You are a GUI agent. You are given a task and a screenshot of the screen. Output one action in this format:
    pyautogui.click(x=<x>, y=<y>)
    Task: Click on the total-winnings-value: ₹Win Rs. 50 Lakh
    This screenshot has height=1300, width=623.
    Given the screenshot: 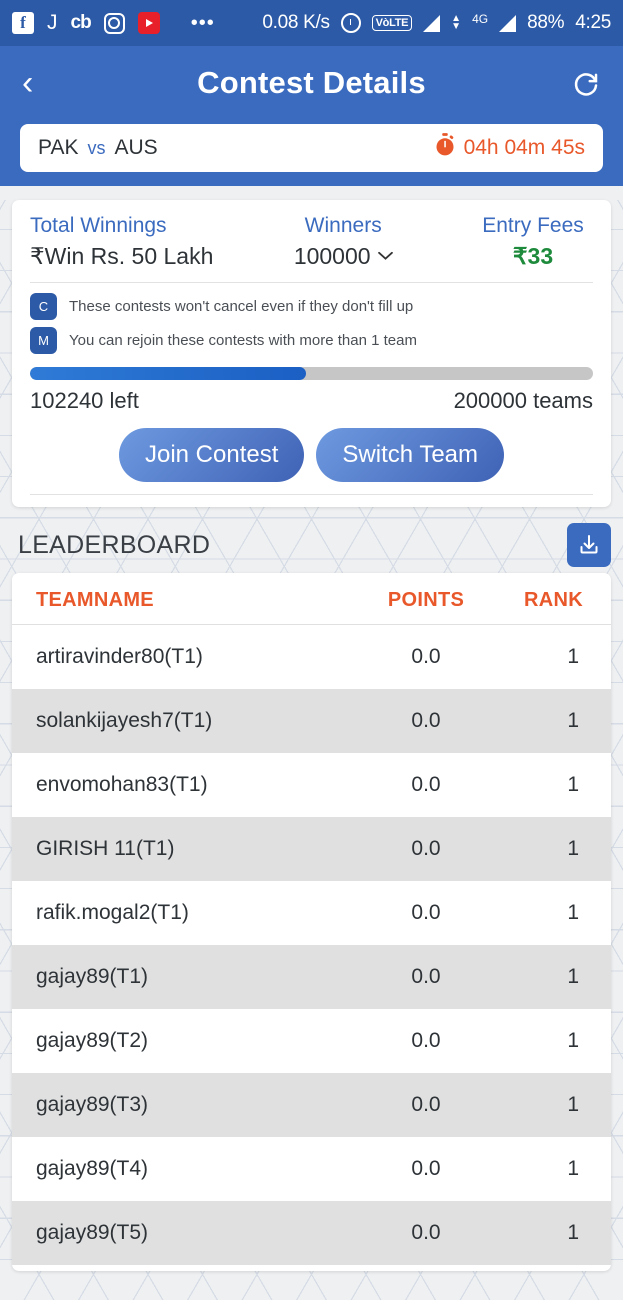 What is the action you would take?
    pyautogui.click(x=122, y=256)
    